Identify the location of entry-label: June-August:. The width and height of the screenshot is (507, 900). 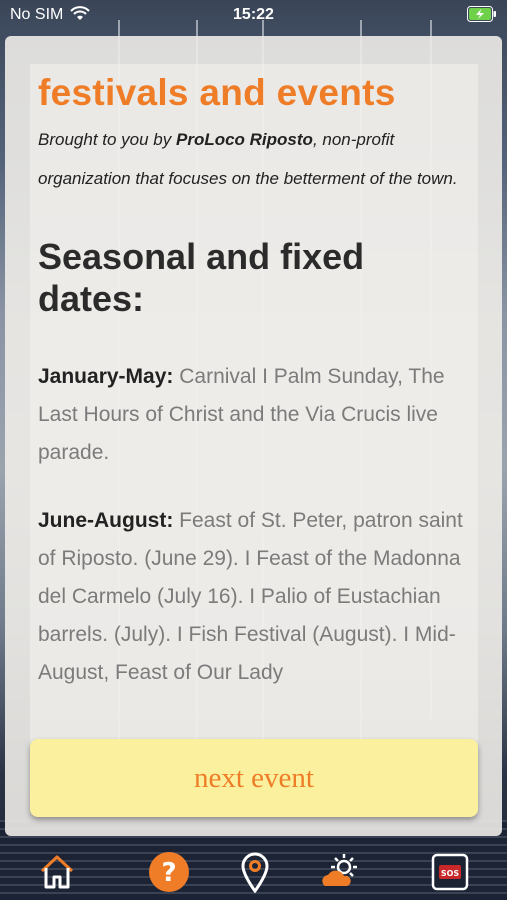
(106, 520).